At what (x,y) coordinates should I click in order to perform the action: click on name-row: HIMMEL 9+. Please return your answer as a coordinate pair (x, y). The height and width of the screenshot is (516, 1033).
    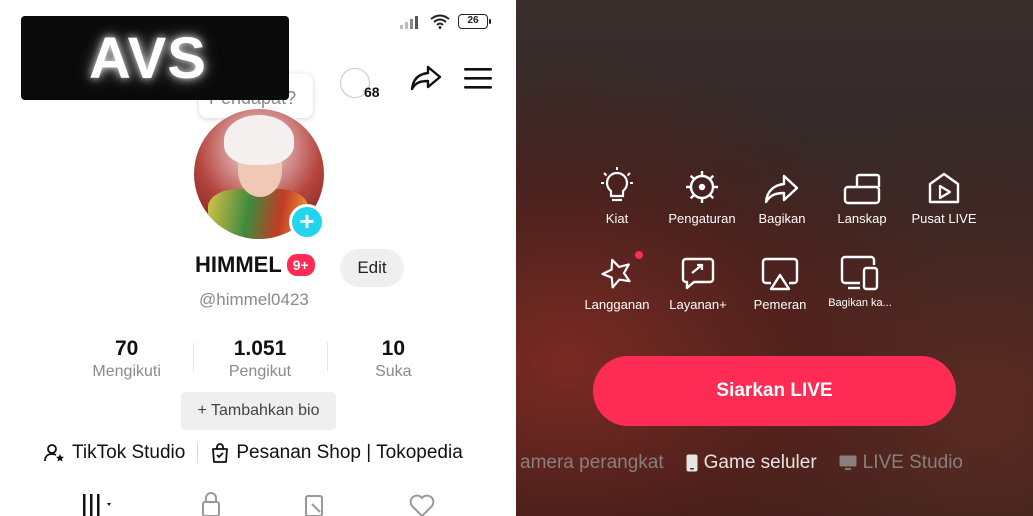
    Looking at the image, I should click on (255, 265).